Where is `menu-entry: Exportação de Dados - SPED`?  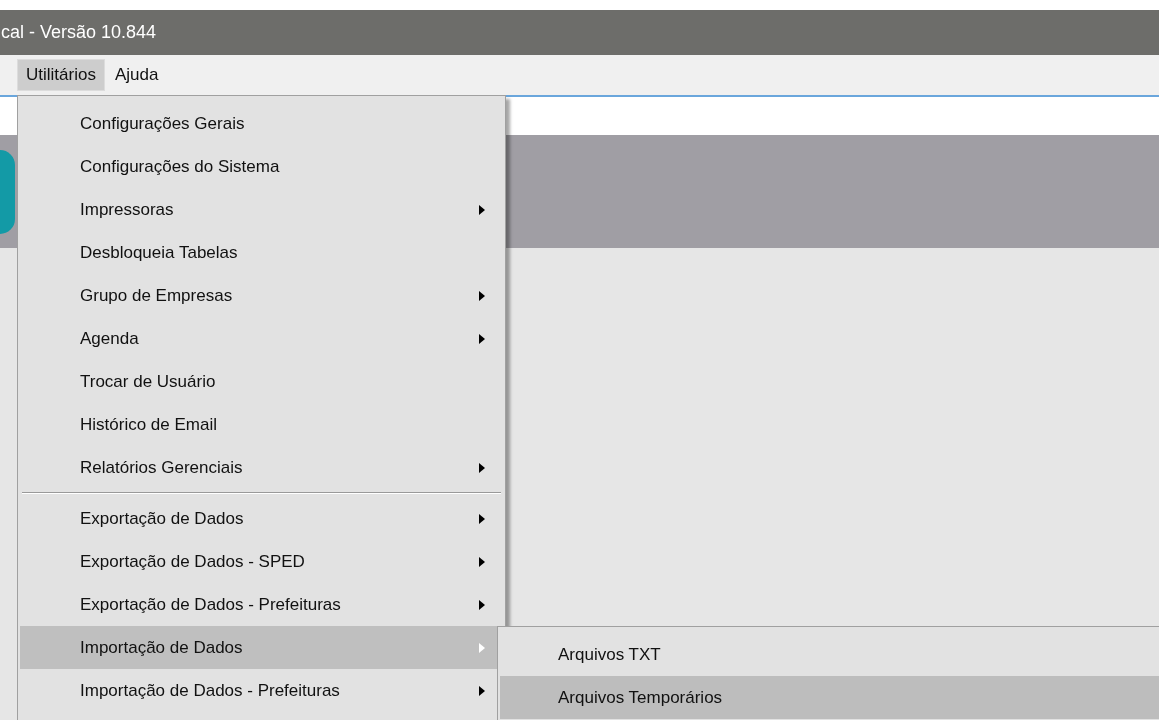 menu-entry: Exportação de Dados - SPED is located at coordinates (261, 561).